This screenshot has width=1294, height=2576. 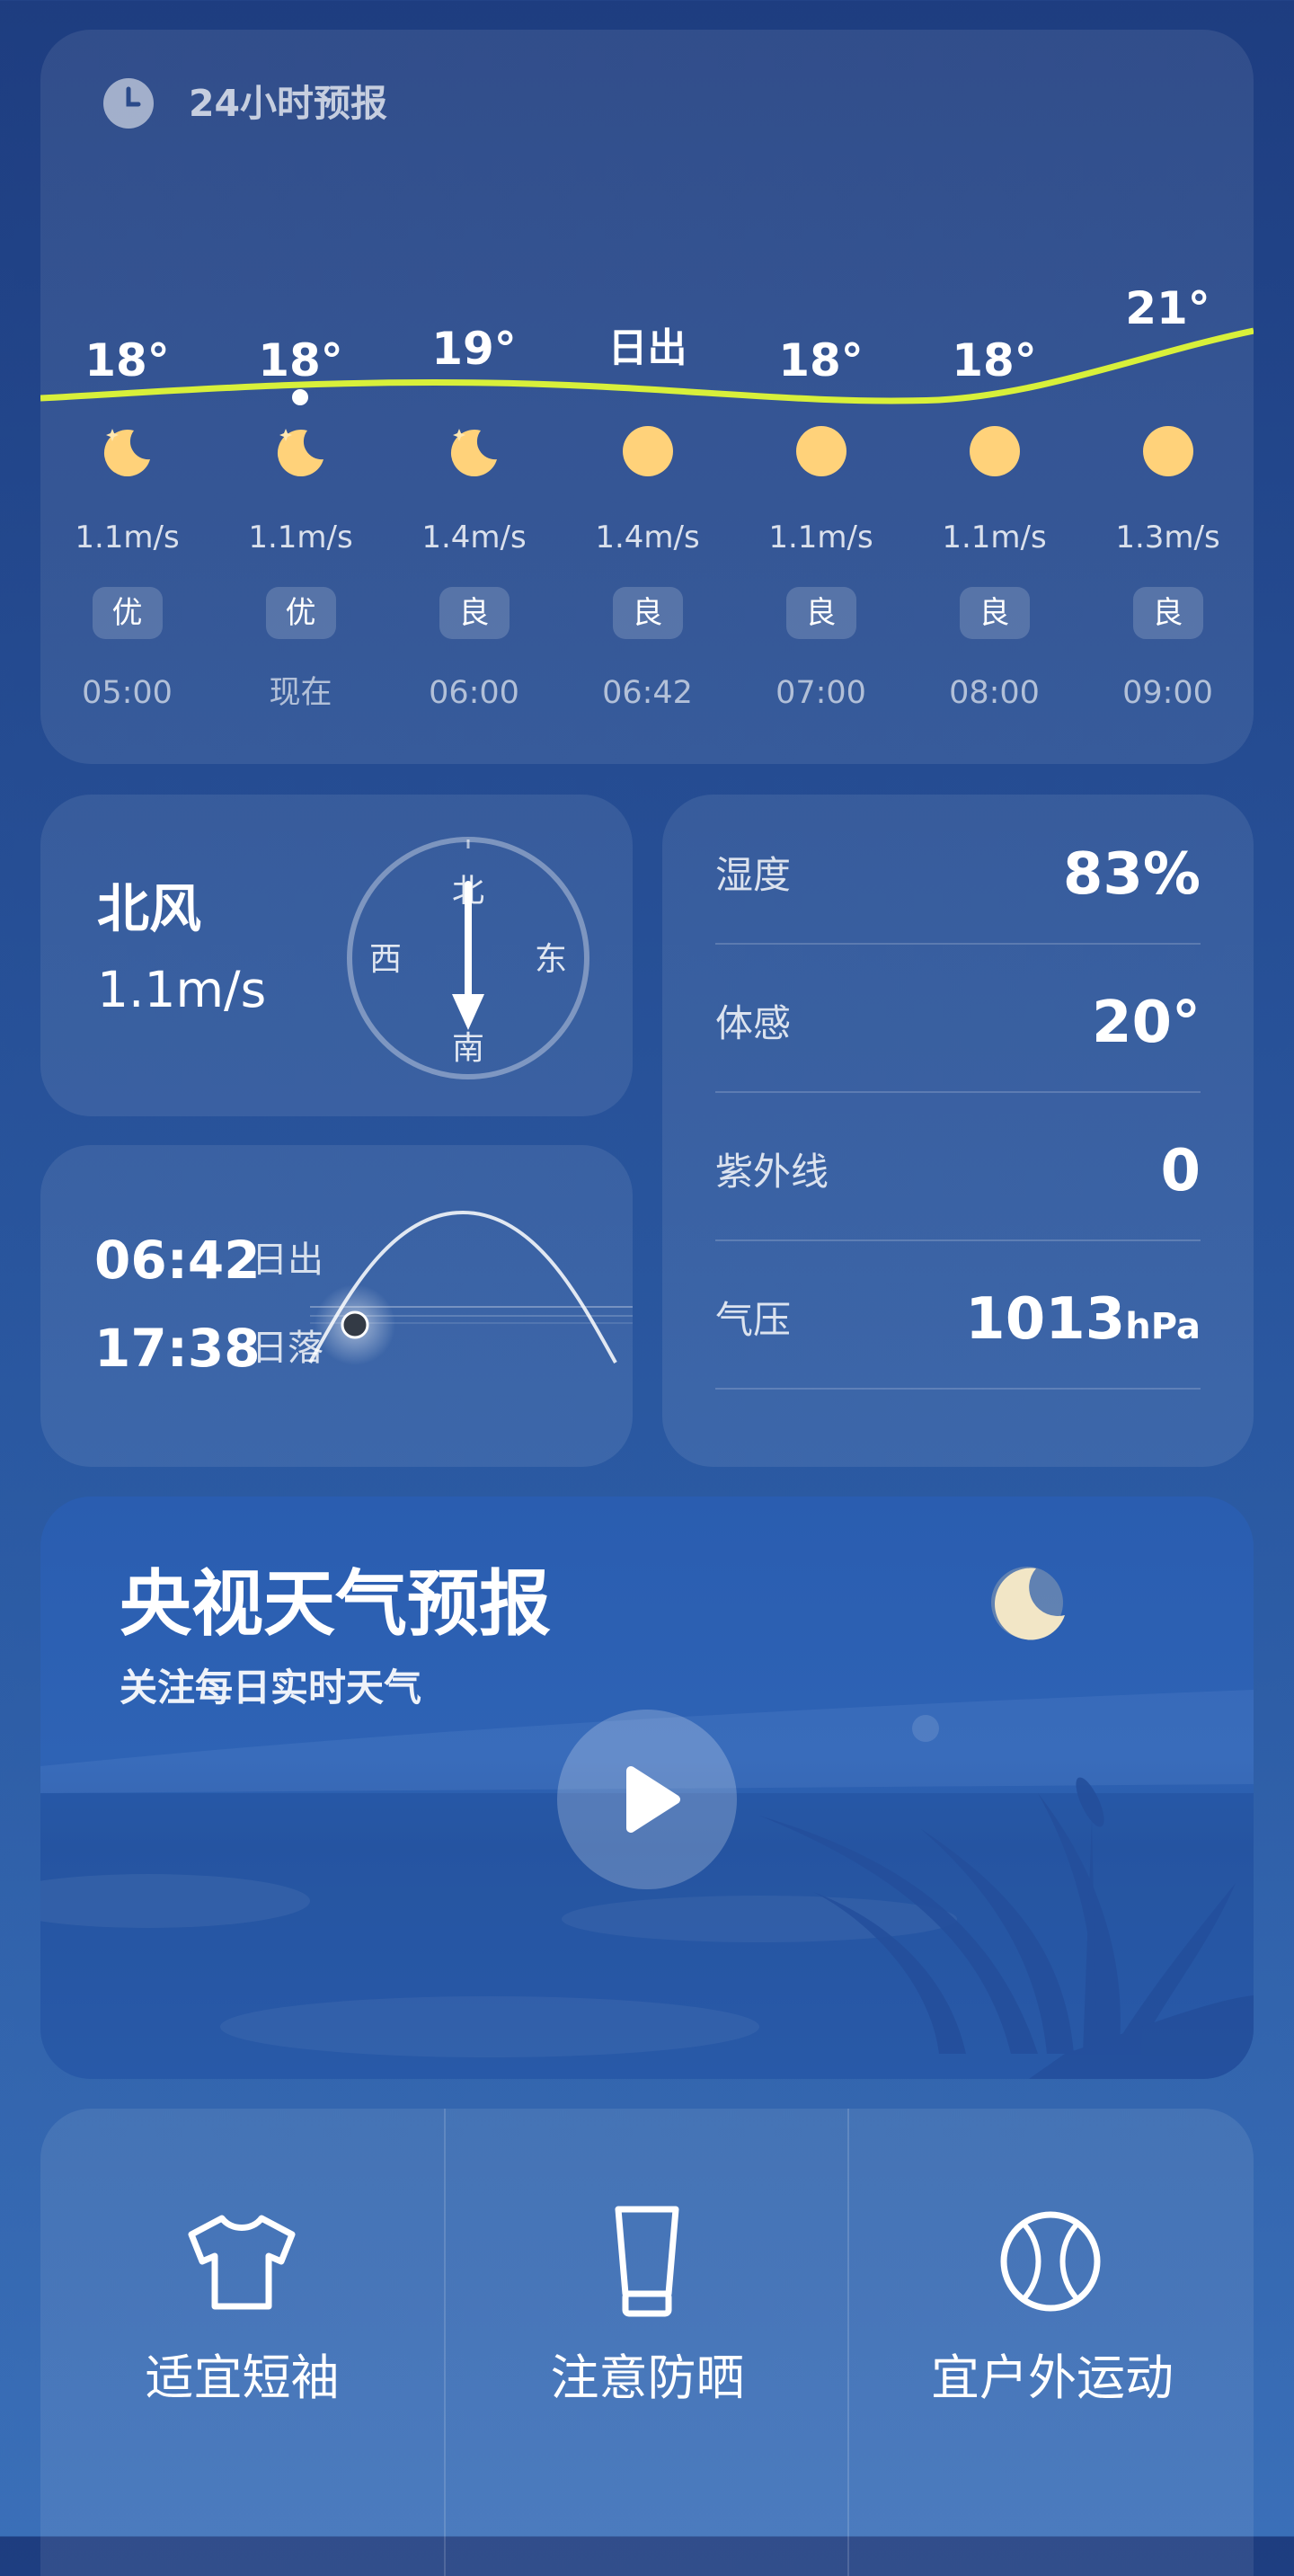 What do you see at coordinates (1050, 2342) in the screenshot?
I see `tip-outdoor-sports: 宜户外运动` at bounding box center [1050, 2342].